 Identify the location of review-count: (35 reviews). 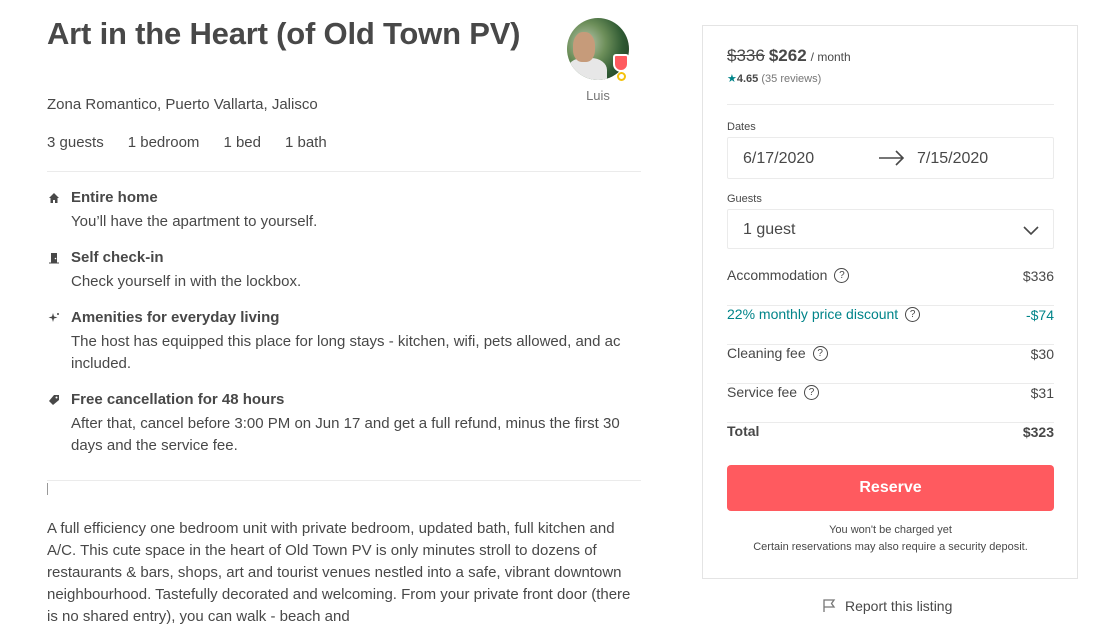
(791, 79).